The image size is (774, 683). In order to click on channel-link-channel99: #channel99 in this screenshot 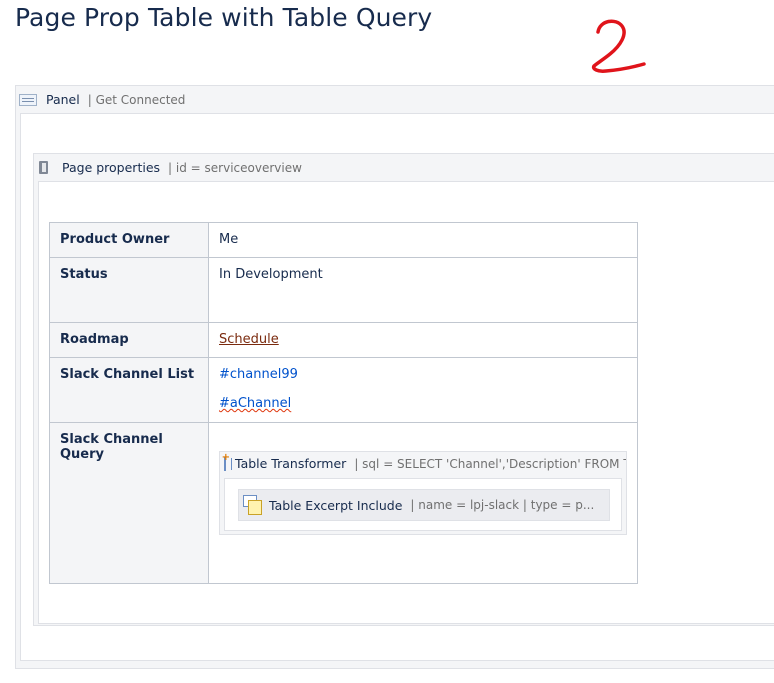, I will do `click(423, 374)`.